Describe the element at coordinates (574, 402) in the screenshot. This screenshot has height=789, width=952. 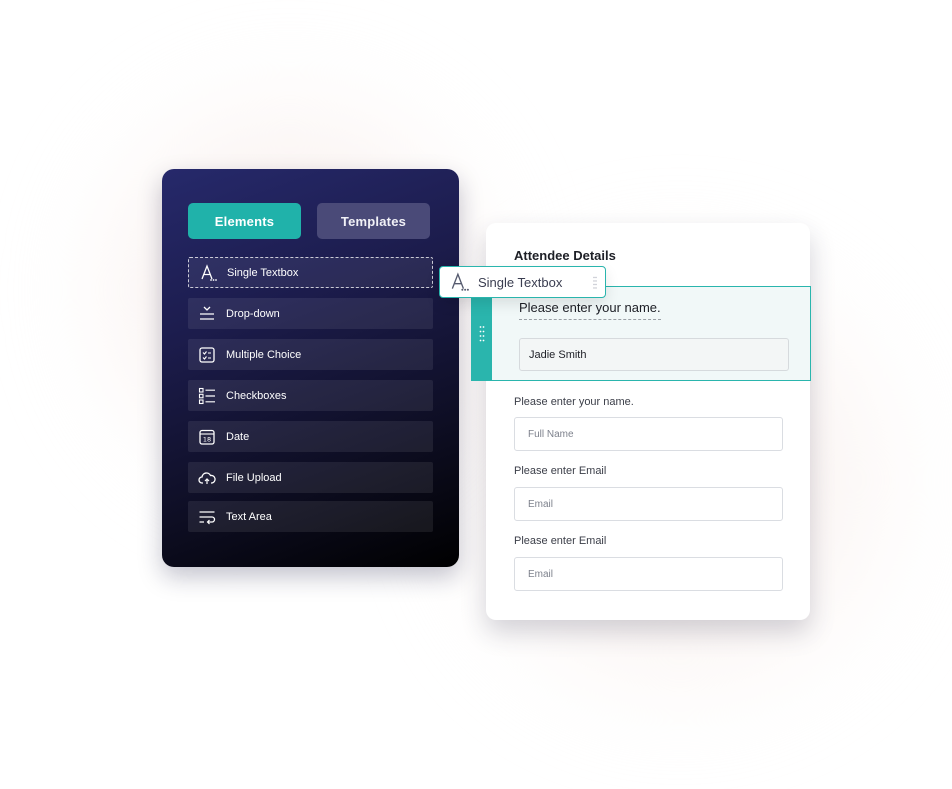
I see `field-label-name: Please enter your name.` at that location.